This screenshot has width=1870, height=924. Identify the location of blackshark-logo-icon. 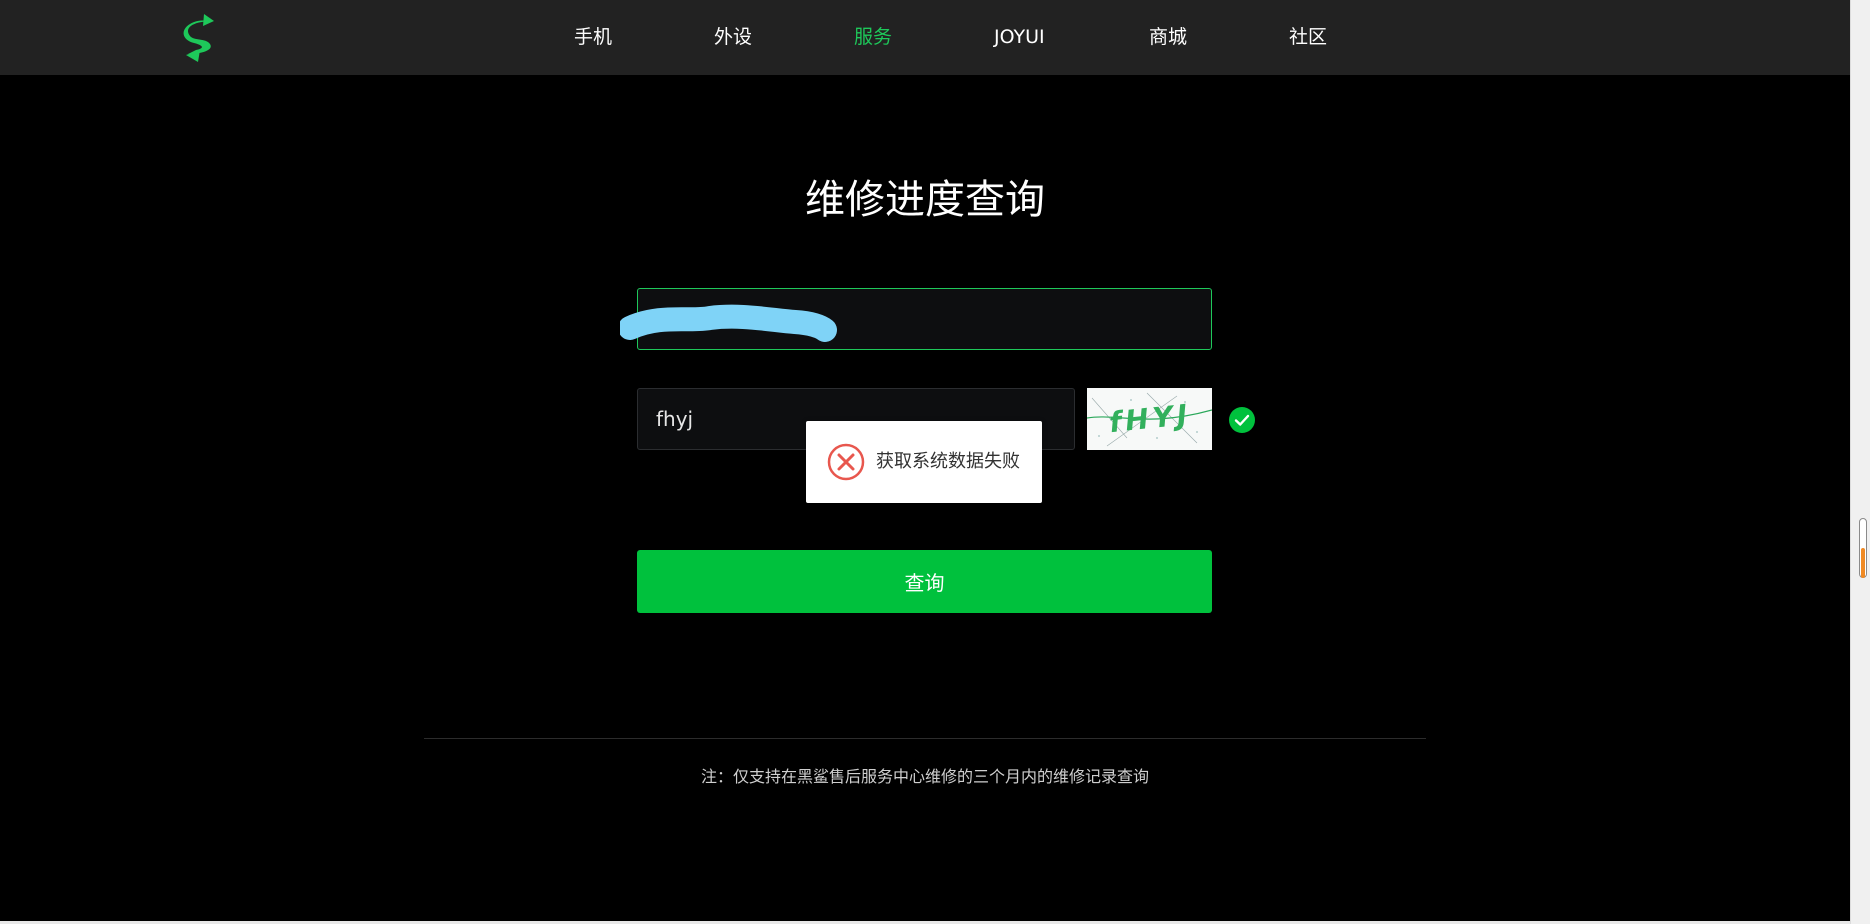
(201, 38).